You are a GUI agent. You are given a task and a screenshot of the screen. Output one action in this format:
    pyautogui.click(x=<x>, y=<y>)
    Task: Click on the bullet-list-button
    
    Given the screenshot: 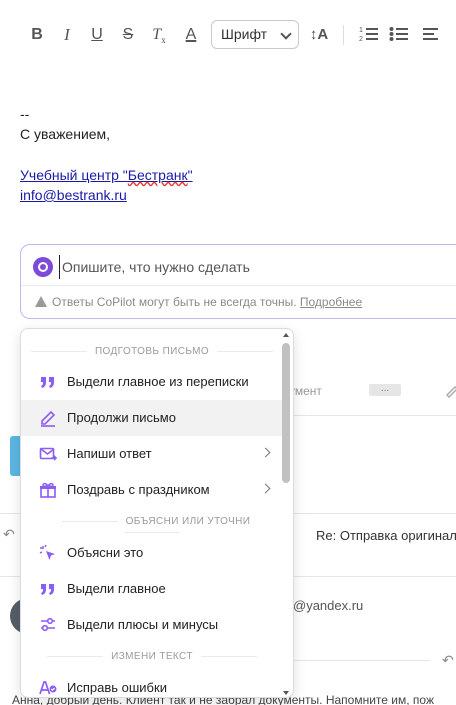 What is the action you would take?
    pyautogui.click(x=399, y=35)
    